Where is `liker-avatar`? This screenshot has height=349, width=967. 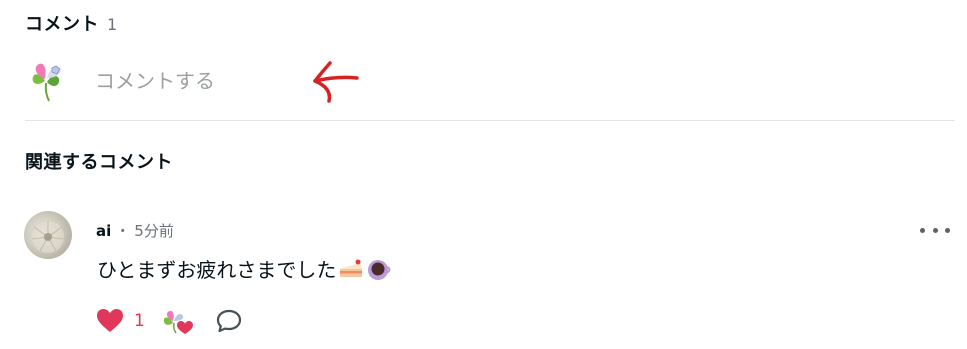
liker-avatar is located at coordinates (178, 321).